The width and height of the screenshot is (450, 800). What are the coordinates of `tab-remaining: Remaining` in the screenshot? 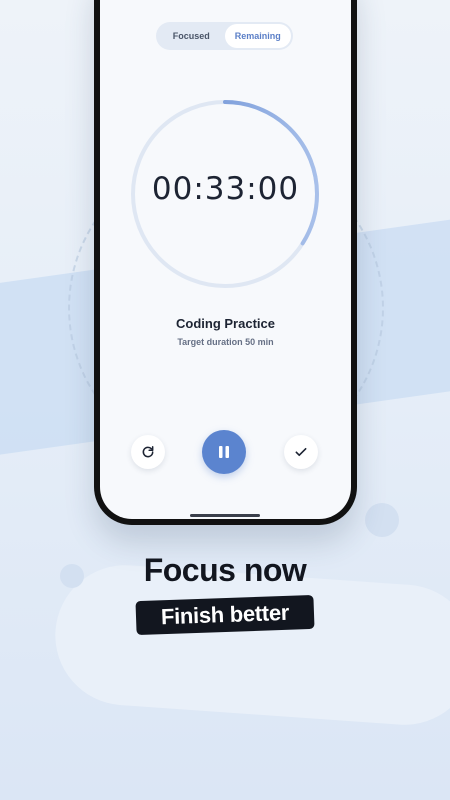 It's located at (257, 36).